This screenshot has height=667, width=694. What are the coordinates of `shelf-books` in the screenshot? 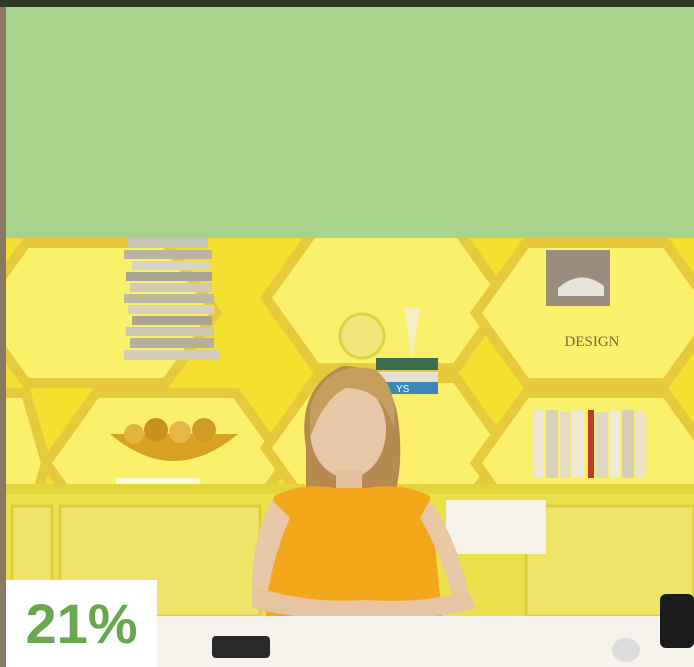 It's located at (590, 444).